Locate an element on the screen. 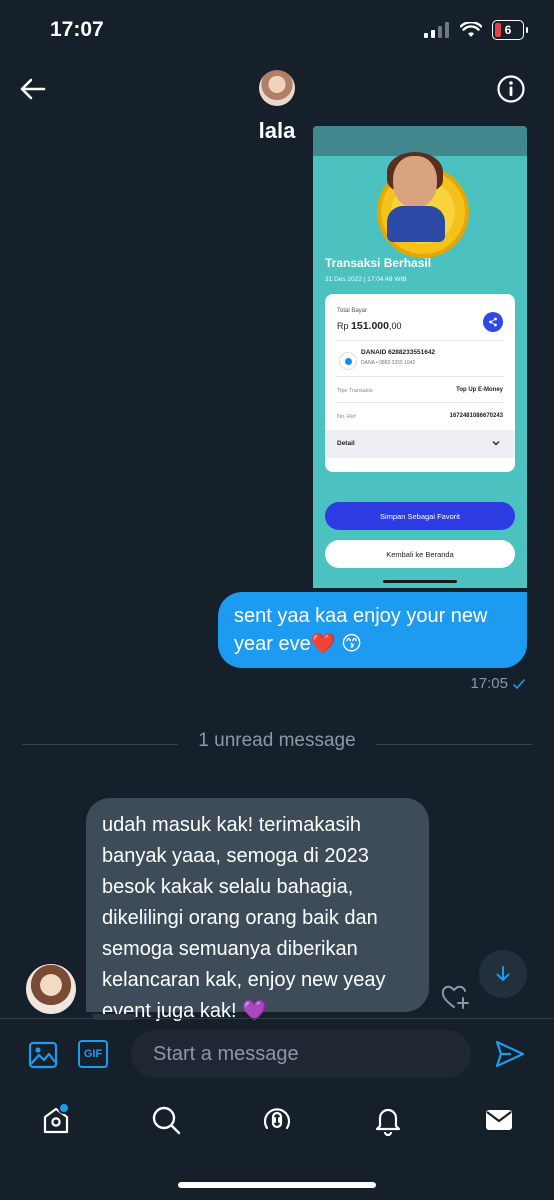  wifi-icon is located at coordinates (471, 29).